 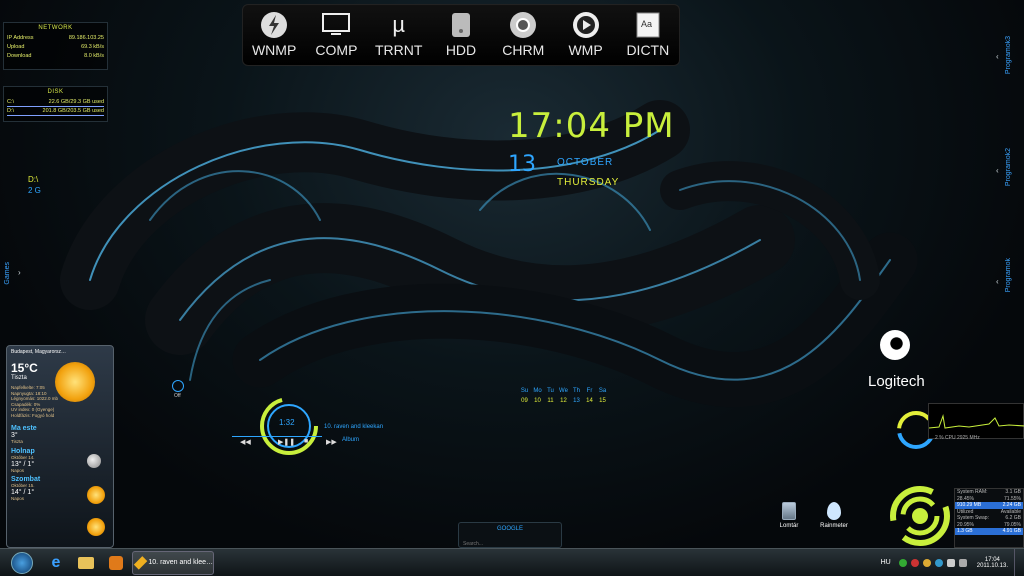 I want to click on dock-label: WNMP, so click(x=274, y=50).